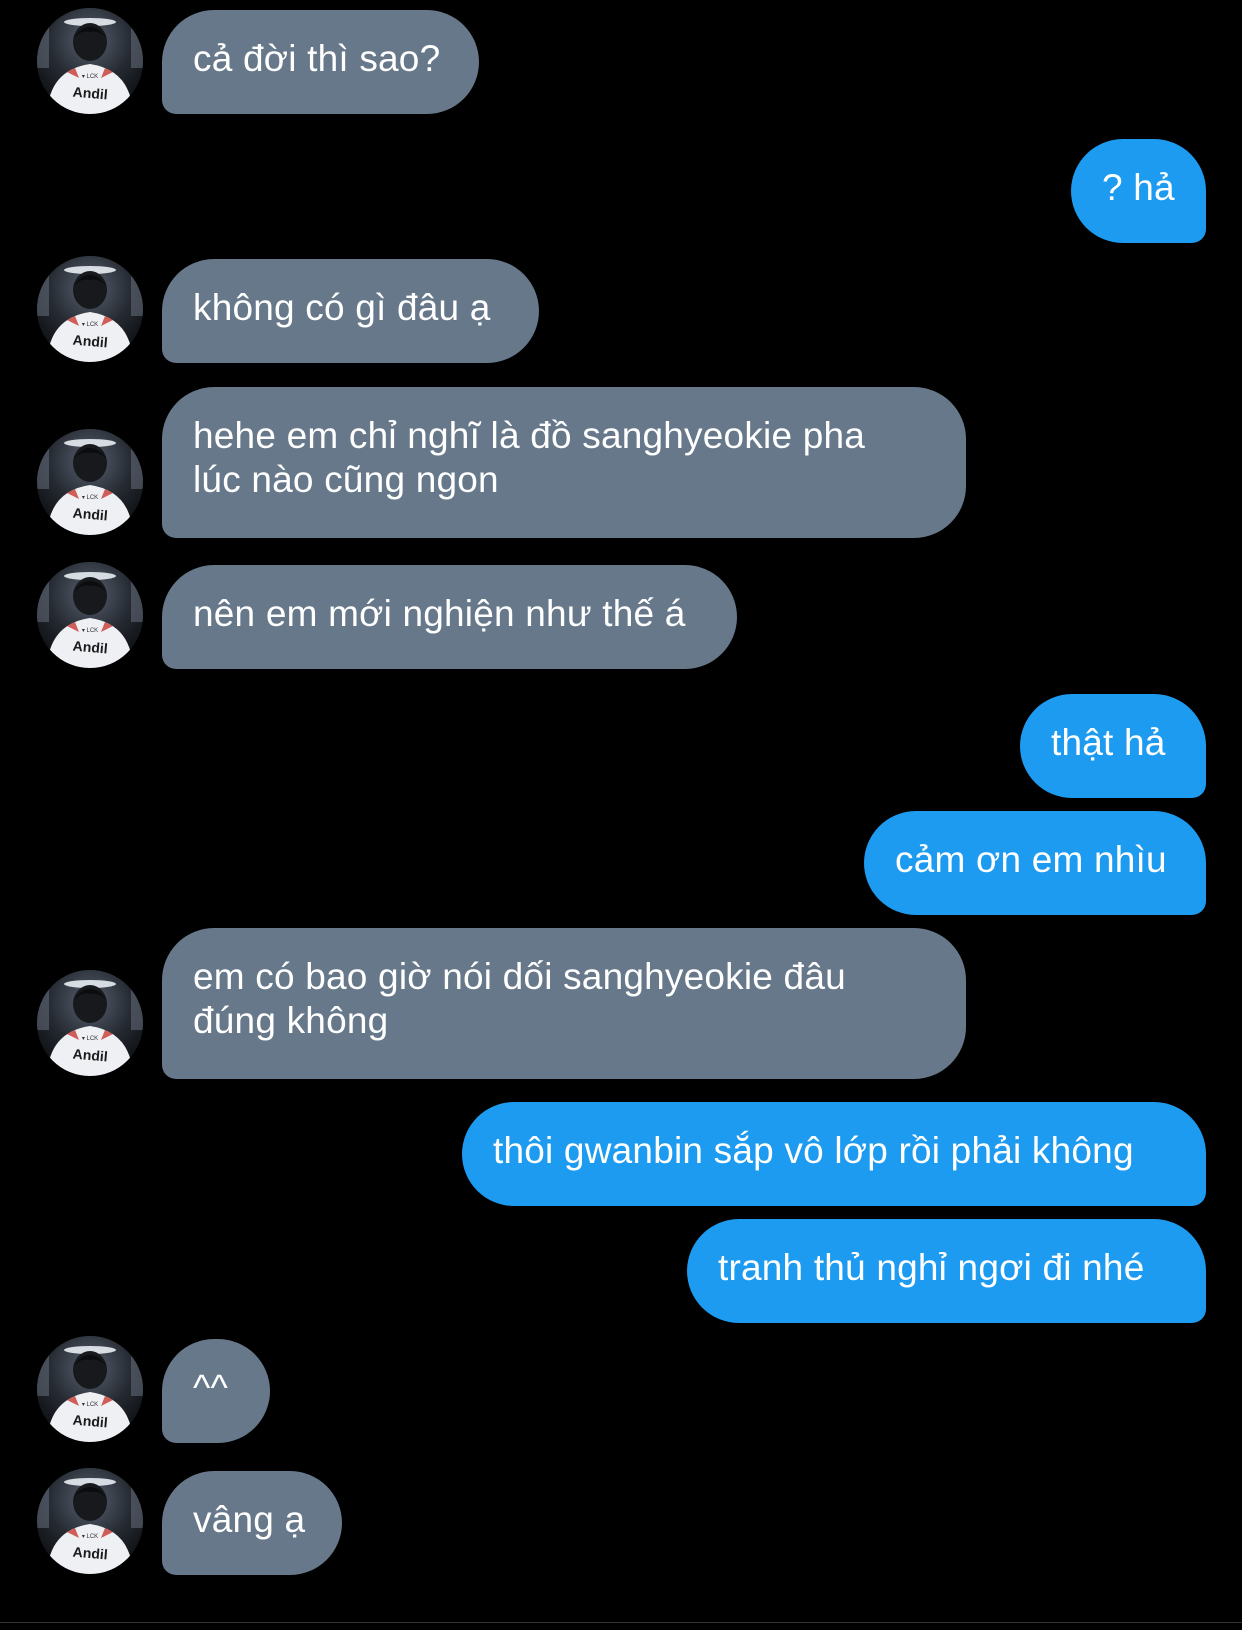  What do you see at coordinates (621, 1622) in the screenshot?
I see `composer-divider` at bounding box center [621, 1622].